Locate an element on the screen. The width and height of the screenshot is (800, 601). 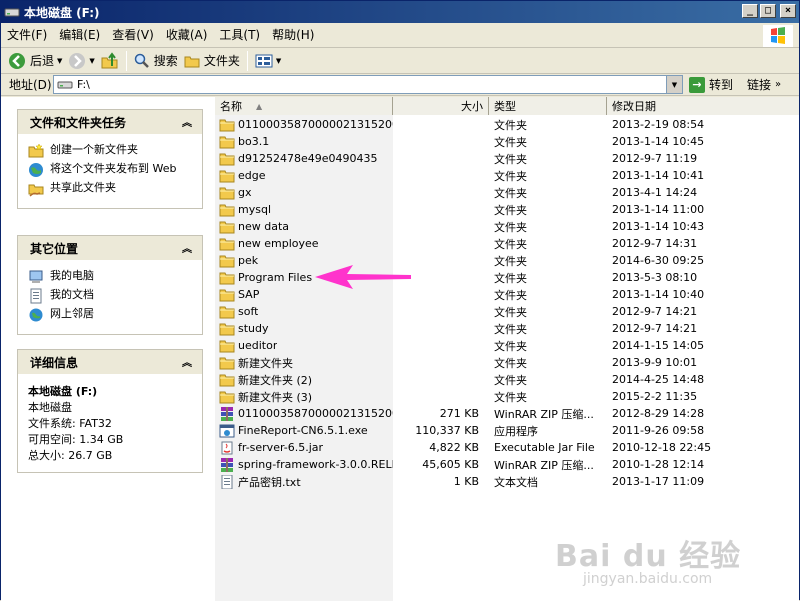
menu-view: 查看(V) is located at coordinates (133, 35).